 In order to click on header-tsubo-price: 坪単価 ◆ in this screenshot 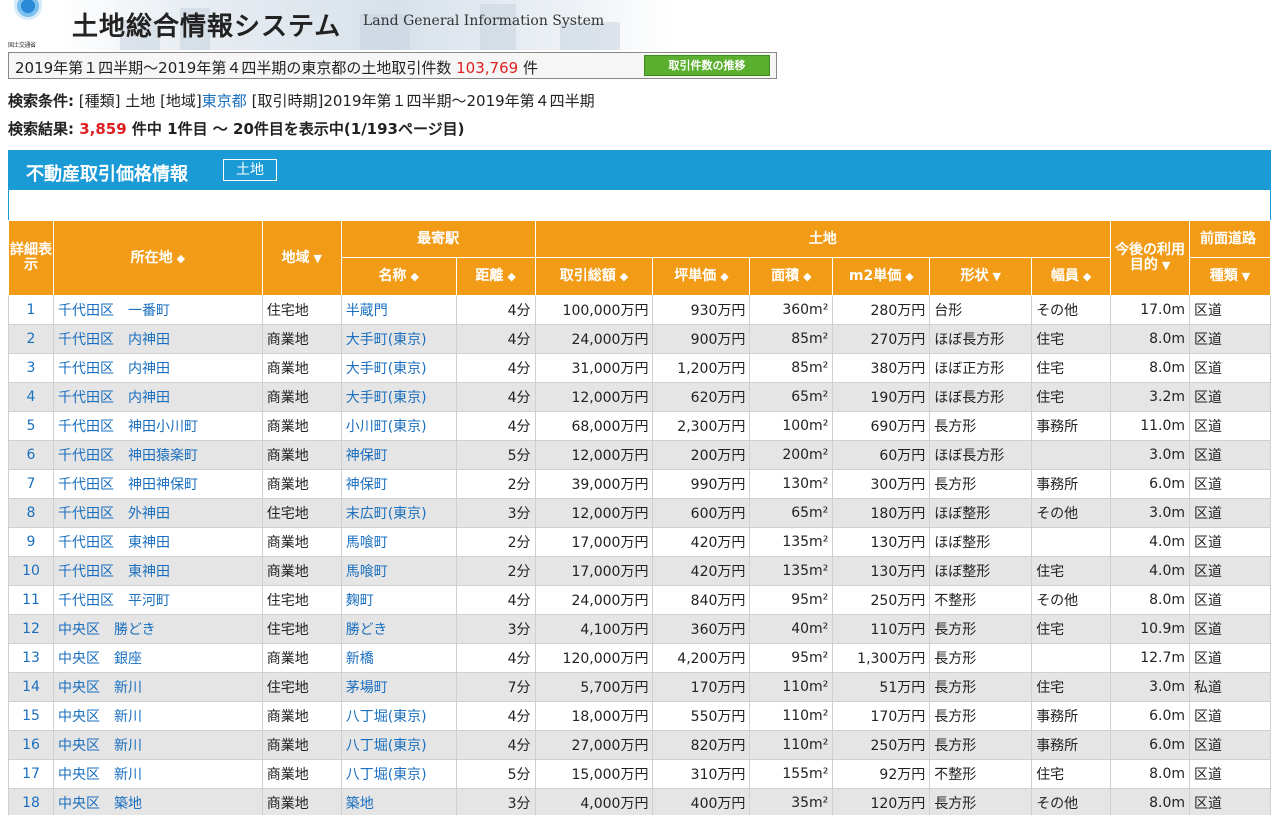, I will do `click(701, 276)`.